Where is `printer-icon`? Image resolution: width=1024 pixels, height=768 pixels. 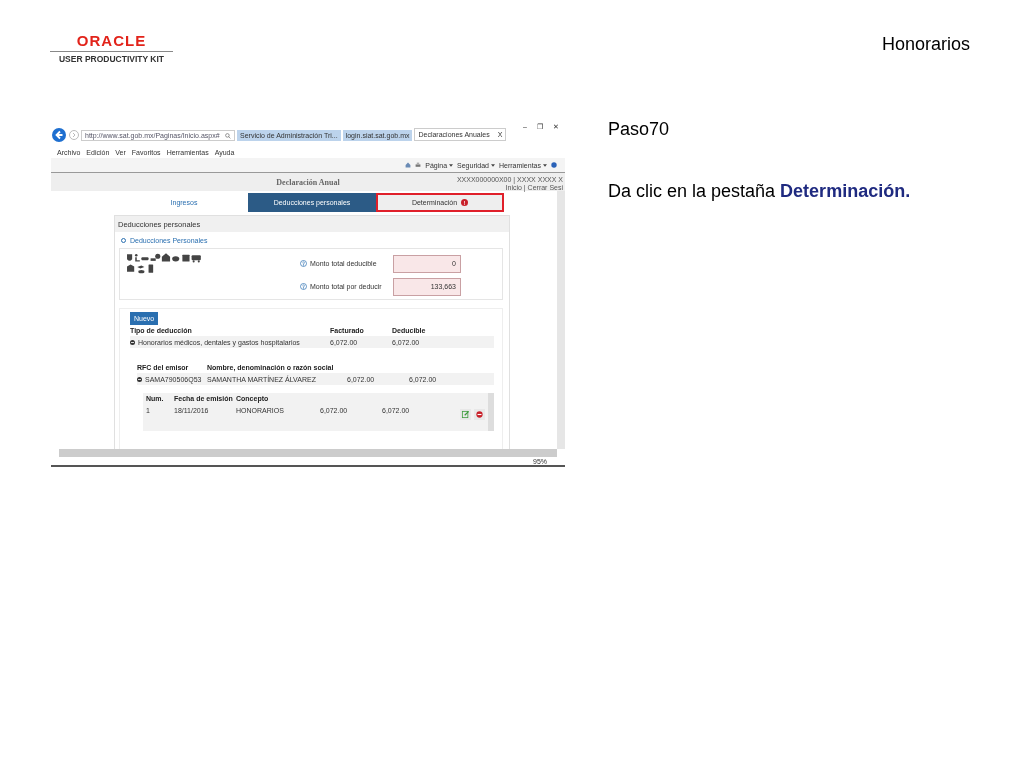
printer-icon is located at coordinates (418, 165).